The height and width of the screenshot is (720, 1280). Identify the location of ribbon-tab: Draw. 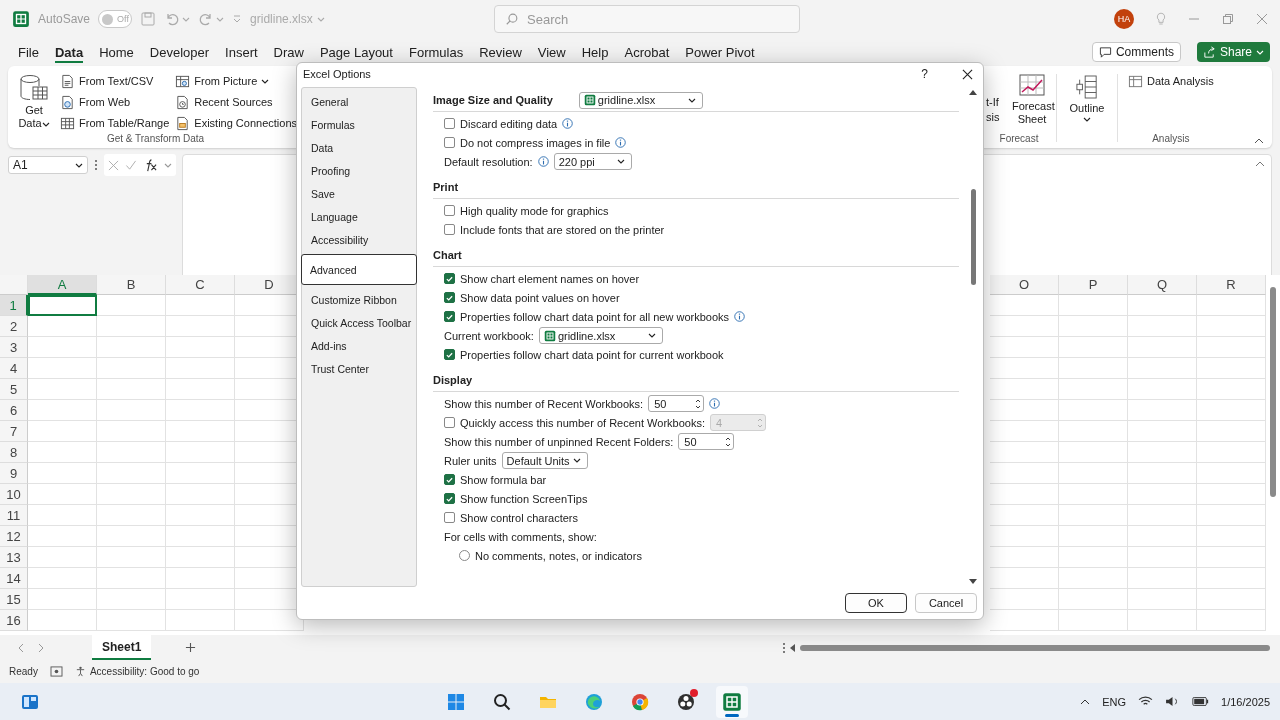
(288, 52).